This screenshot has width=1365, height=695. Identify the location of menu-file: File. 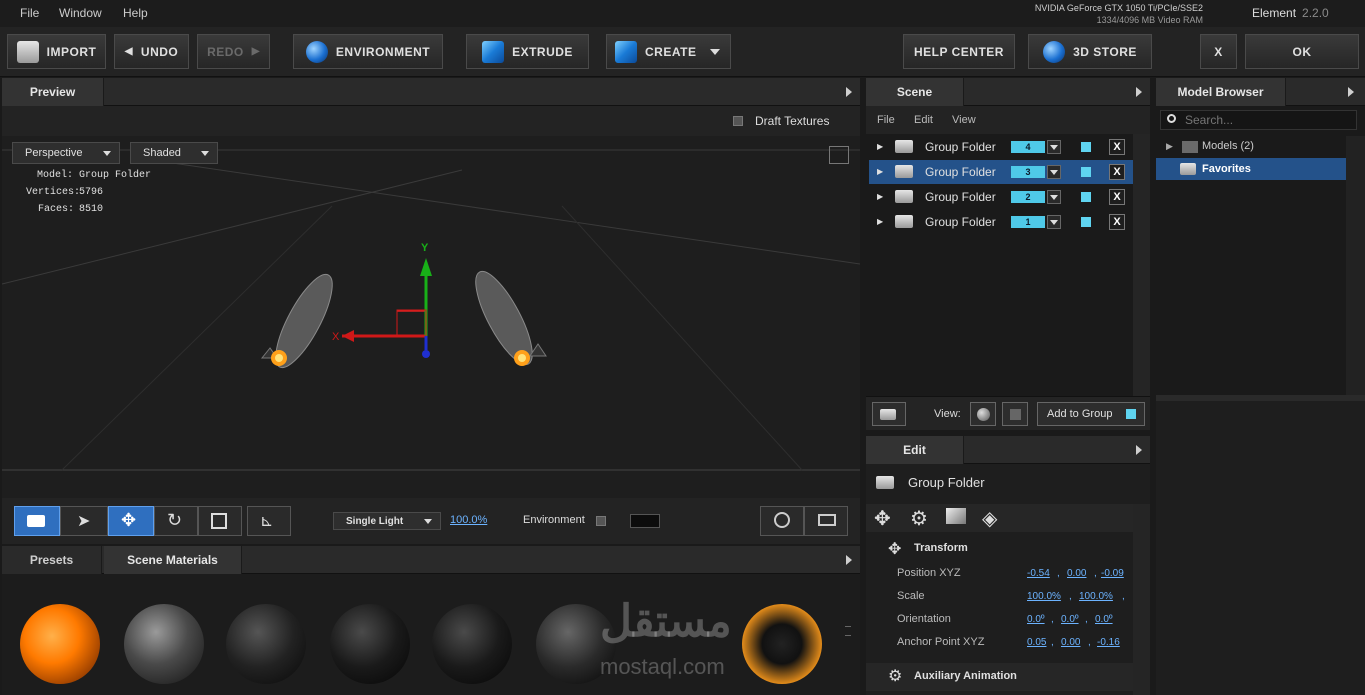
(29, 13).